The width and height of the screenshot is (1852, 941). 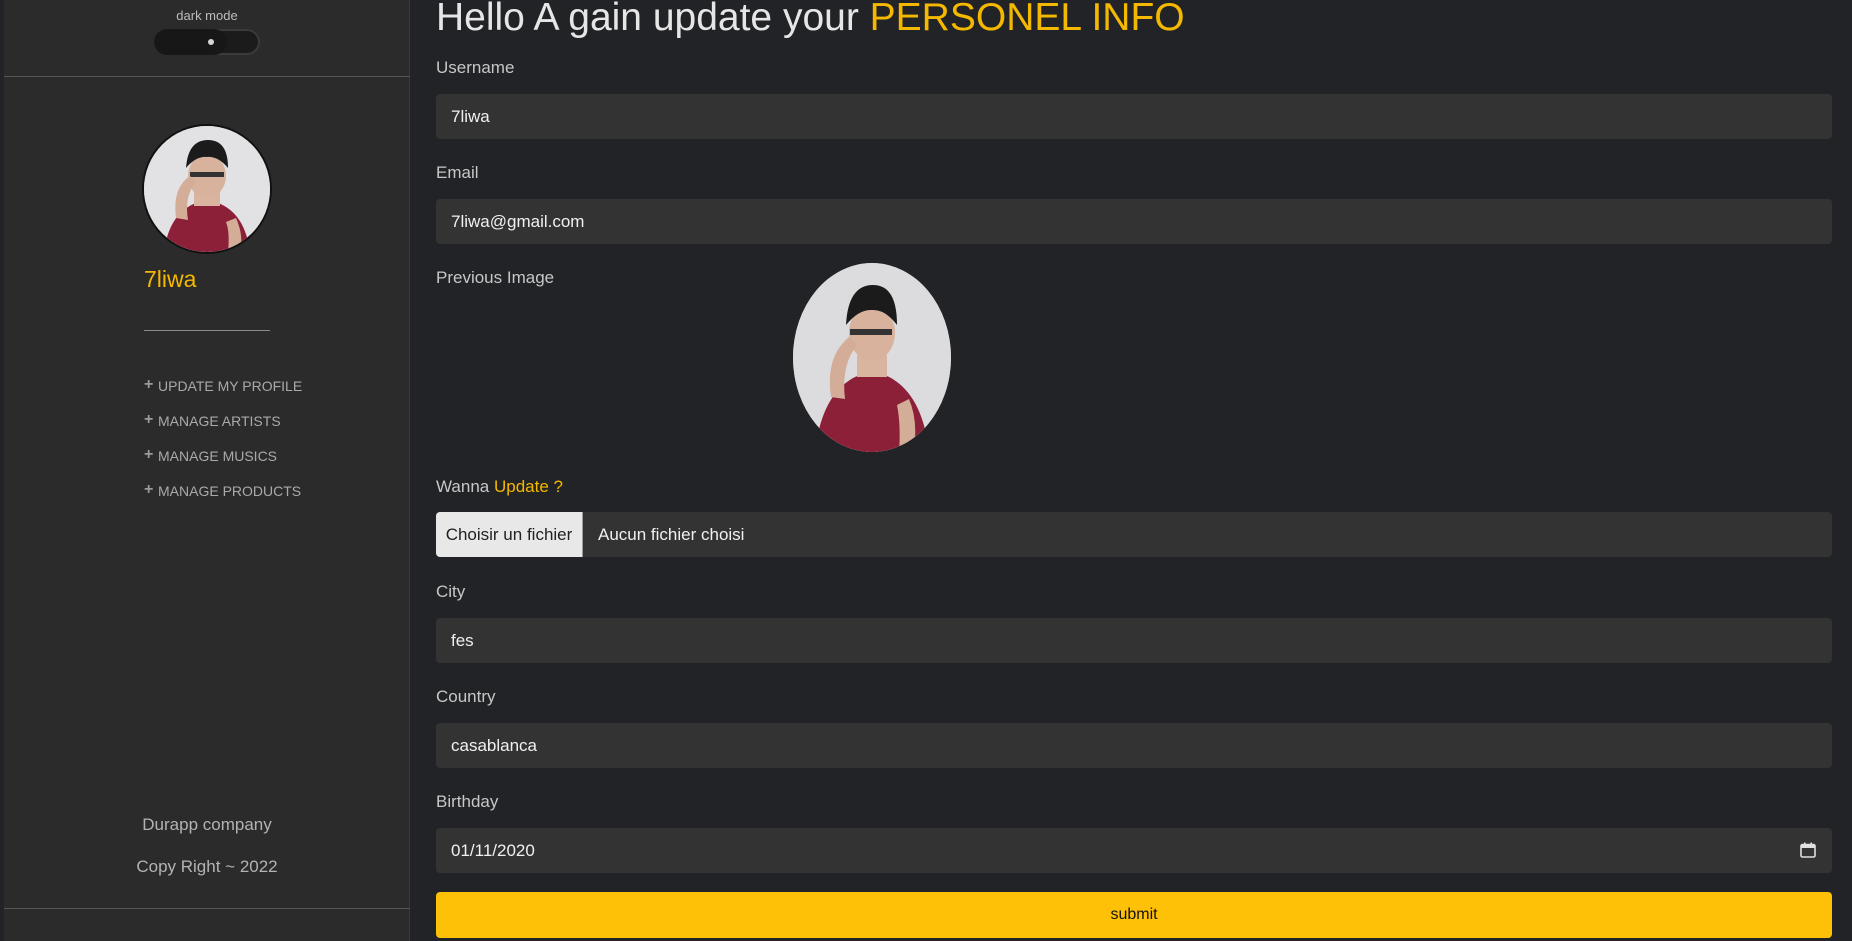 I want to click on birthday-field, so click(x=1134, y=851).